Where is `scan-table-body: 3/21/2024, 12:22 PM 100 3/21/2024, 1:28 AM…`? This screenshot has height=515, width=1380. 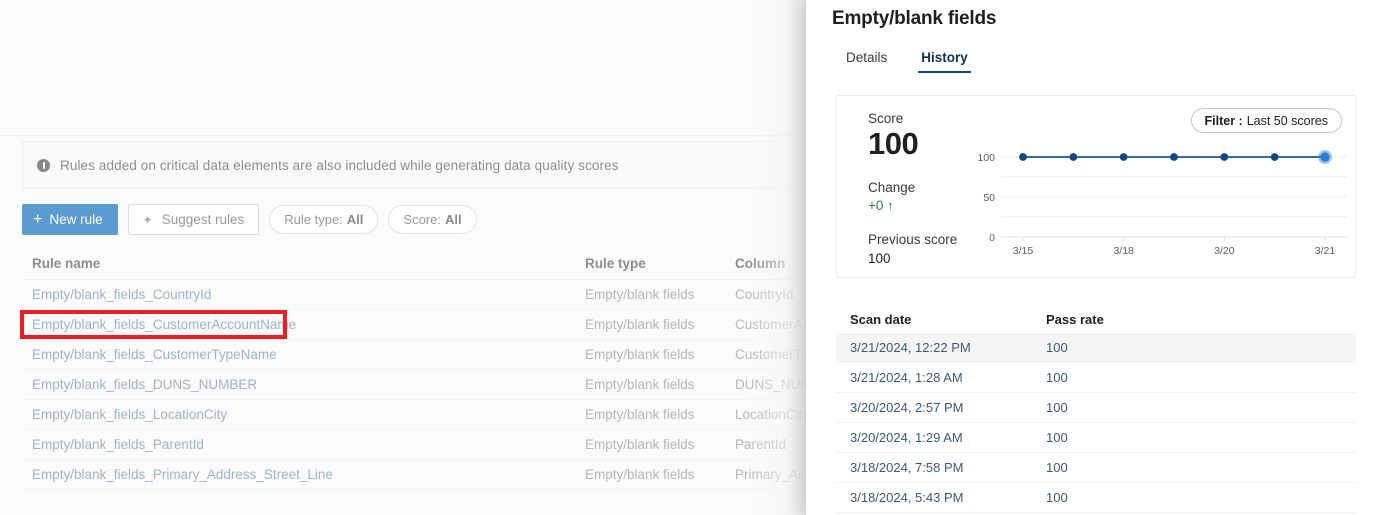
scan-table-body: 3/21/2024, 12:22 PM 100 3/21/2024, 1:28 AM… is located at coordinates (1096, 423).